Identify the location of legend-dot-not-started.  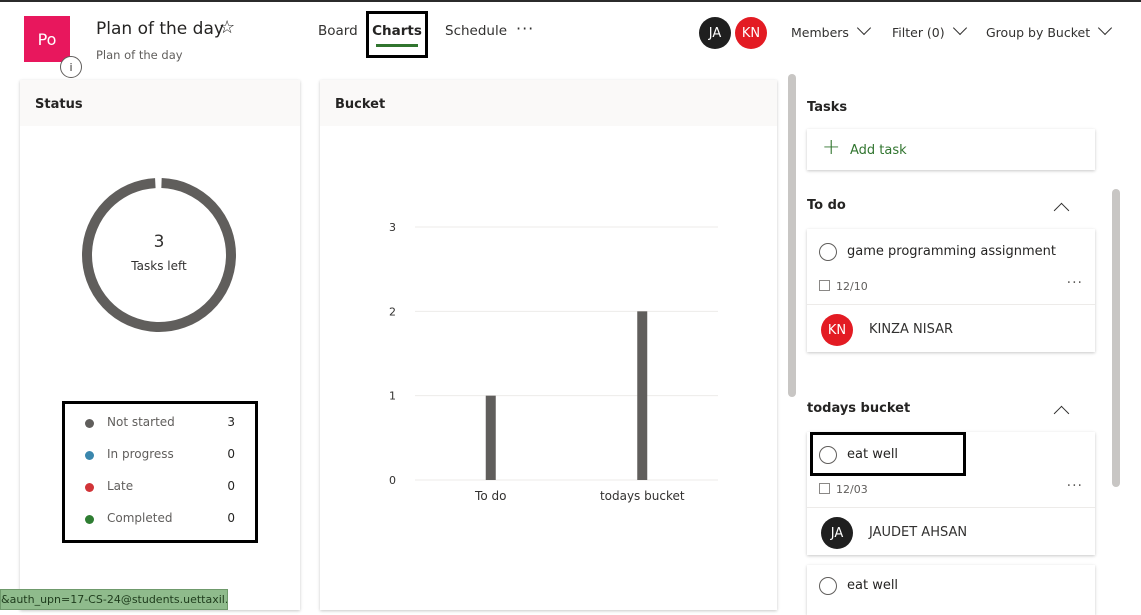
(89, 423).